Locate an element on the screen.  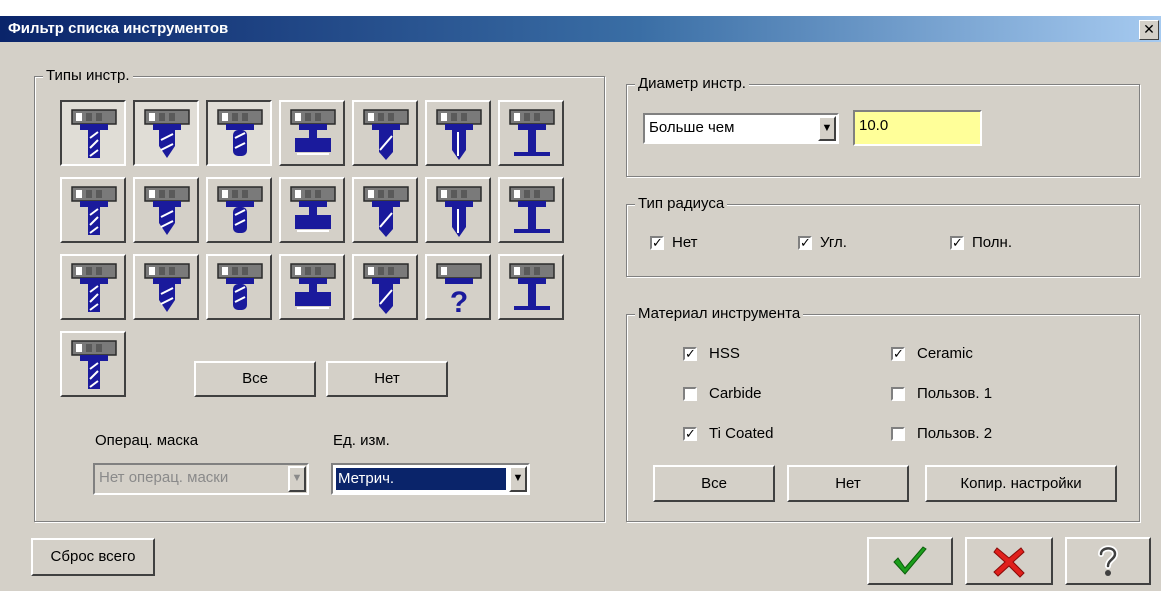
tool-type-button-drill is located at coordinates (385, 133).